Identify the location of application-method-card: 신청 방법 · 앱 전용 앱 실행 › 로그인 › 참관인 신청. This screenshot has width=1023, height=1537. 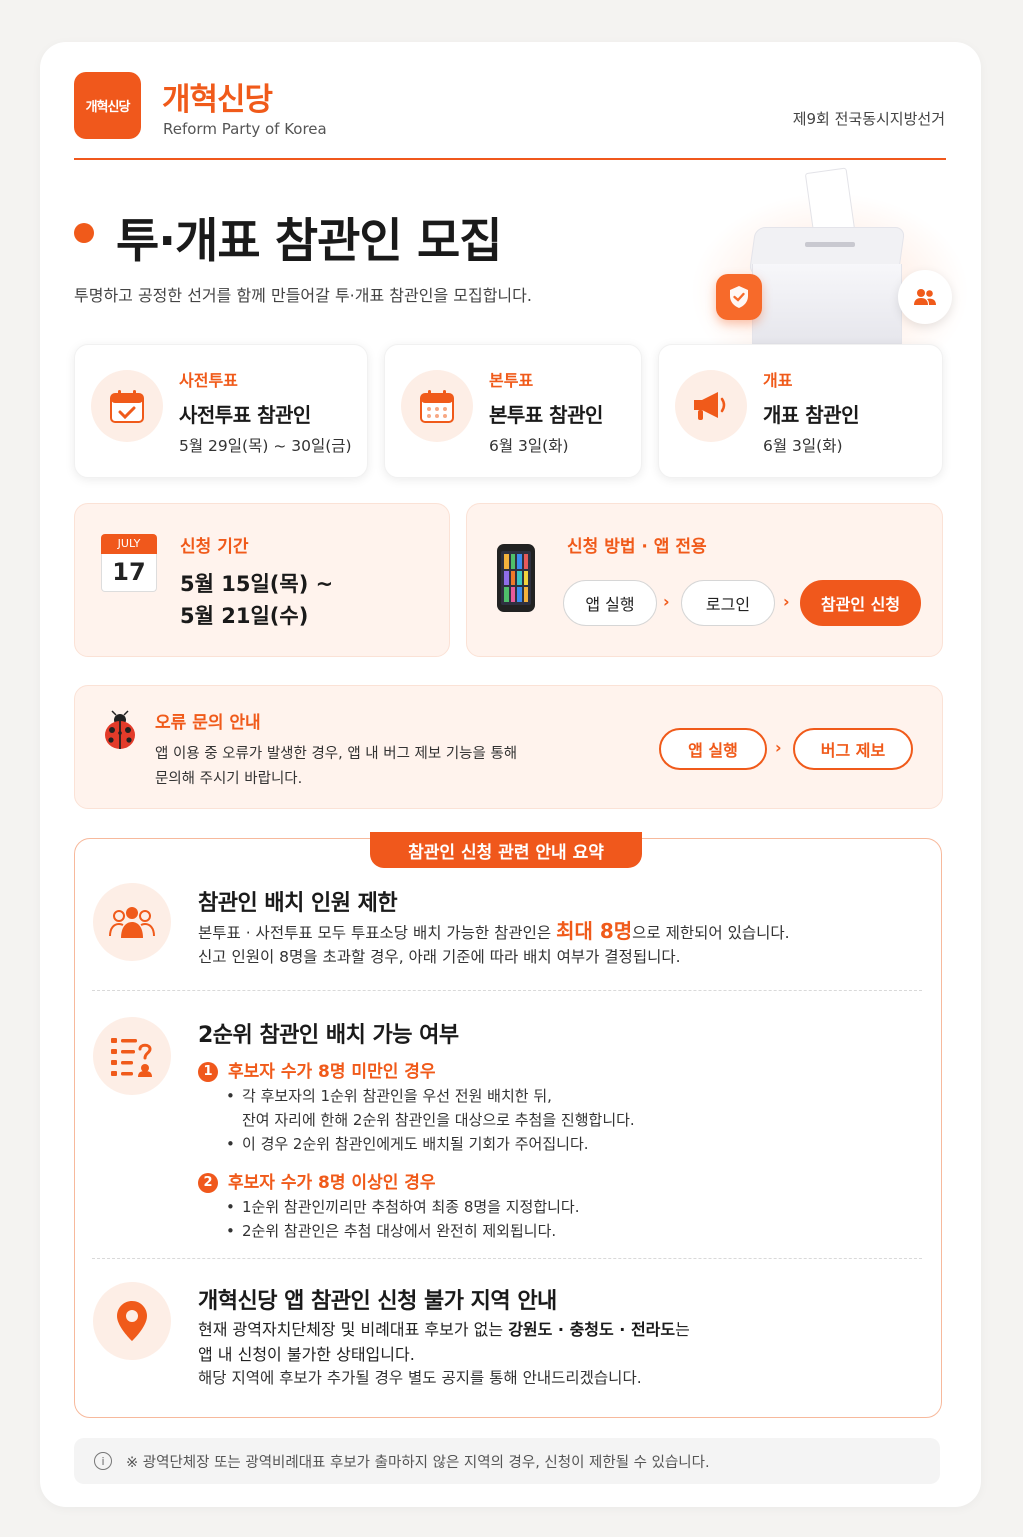
(704, 580).